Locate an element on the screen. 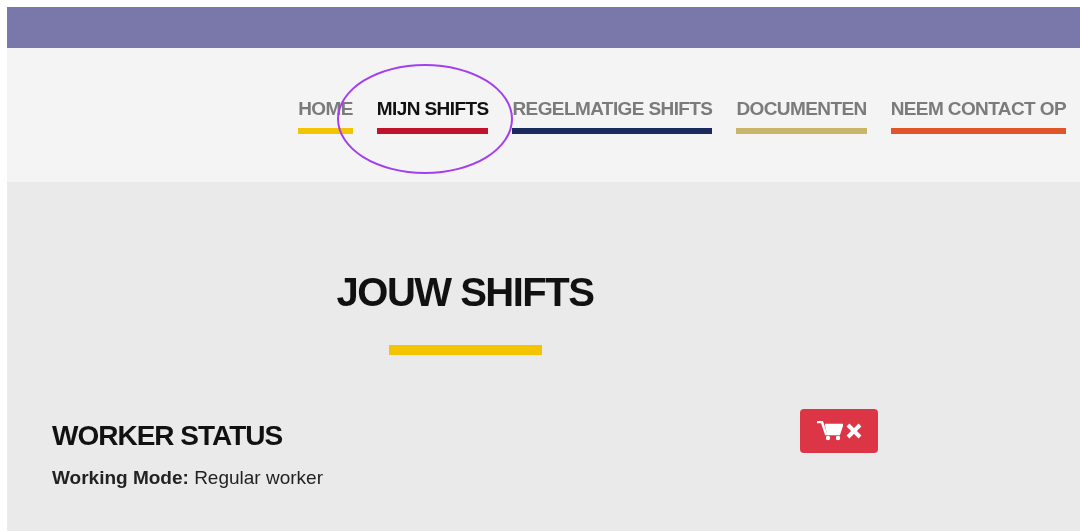 The image size is (1080, 531). nav-link: MIJN SHIFTS is located at coordinates (432, 115).